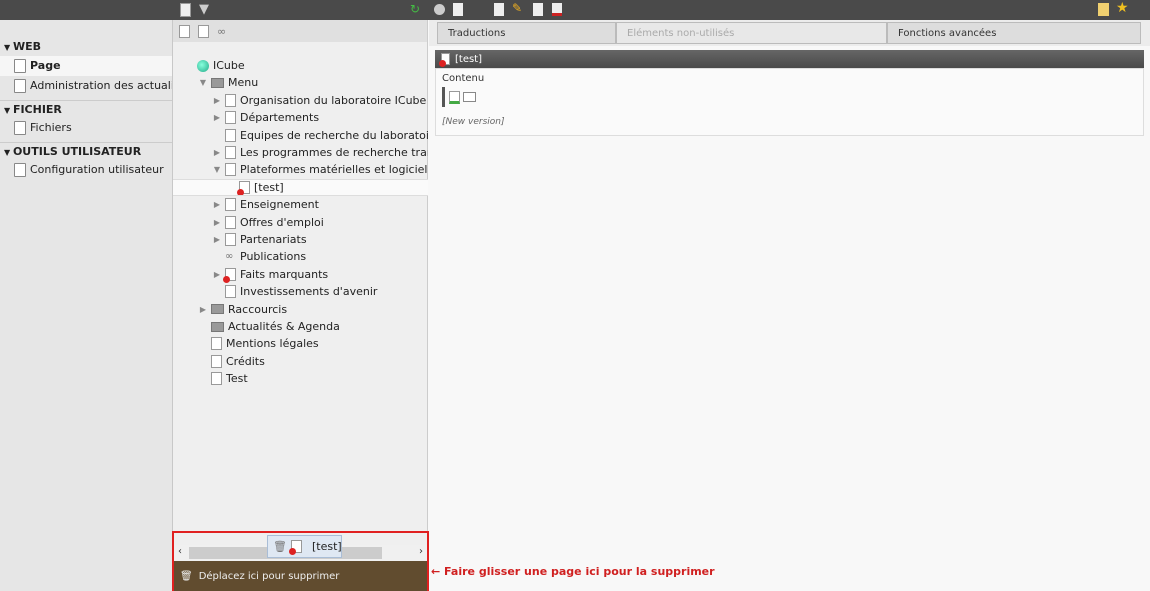 This screenshot has width=1150, height=591. I want to click on globe-icon, so click(203, 65).